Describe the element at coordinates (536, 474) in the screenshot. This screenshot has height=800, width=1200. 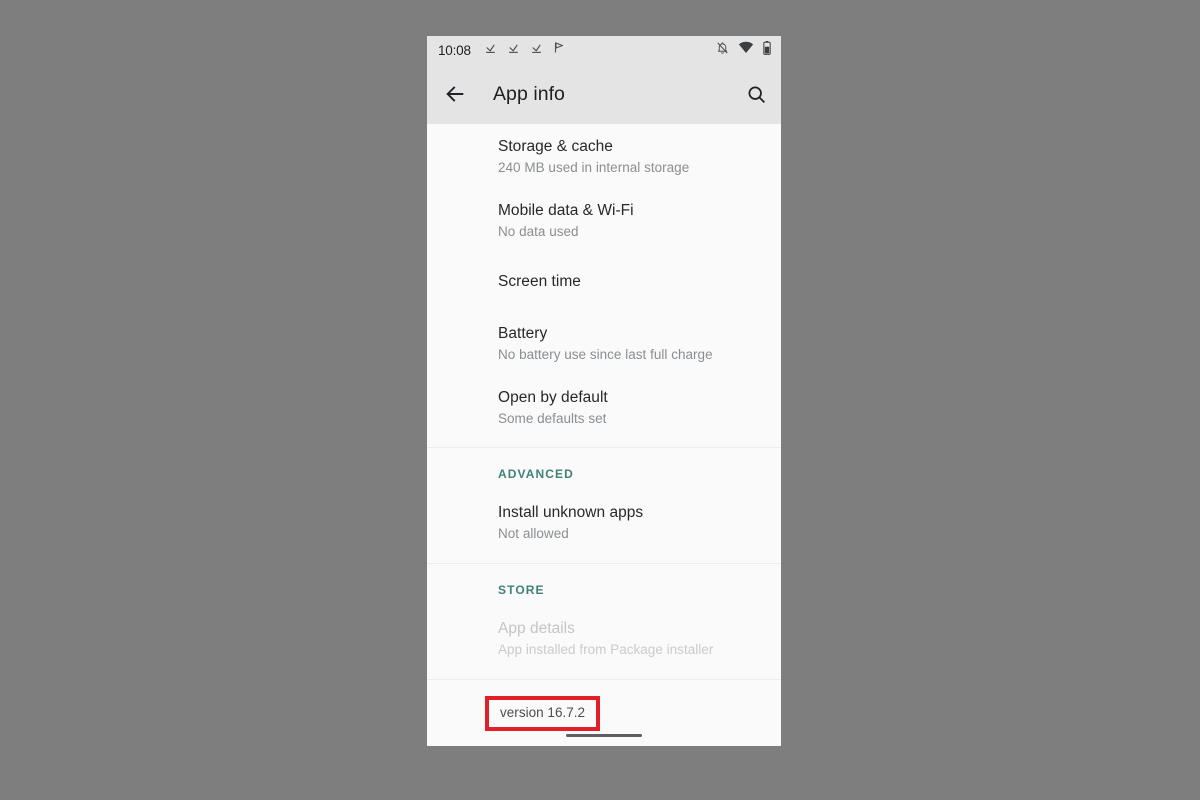
I see `section-header-advanced: ADVANCED` at that location.